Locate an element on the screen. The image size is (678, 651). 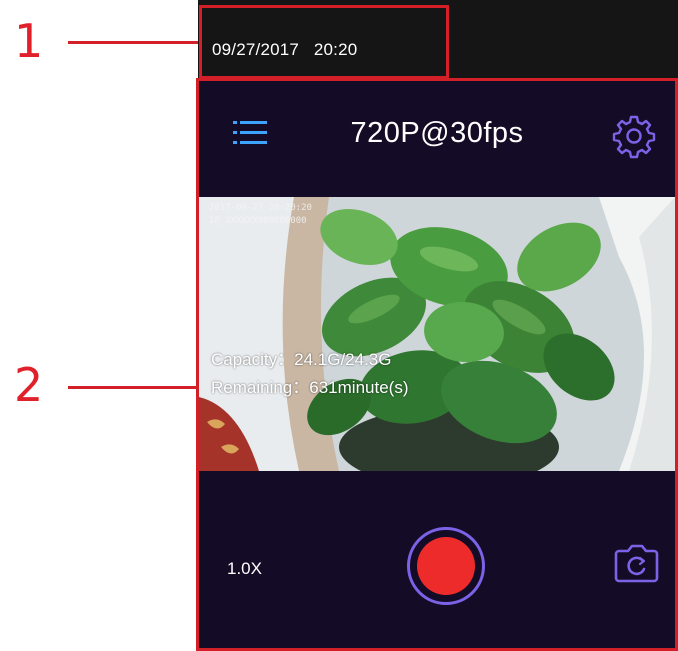
settings-button is located at coordinates (634, 136).